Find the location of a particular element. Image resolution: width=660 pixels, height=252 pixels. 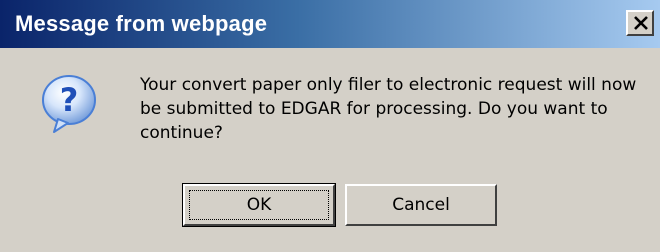

close-button is located at coordinates (640, 23).